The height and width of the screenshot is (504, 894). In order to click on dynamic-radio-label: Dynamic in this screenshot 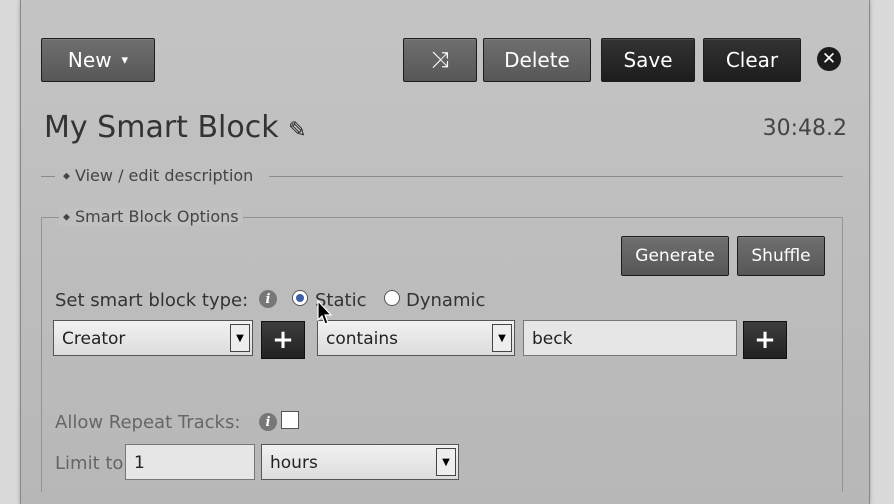, I will do `click(446, 300)`.